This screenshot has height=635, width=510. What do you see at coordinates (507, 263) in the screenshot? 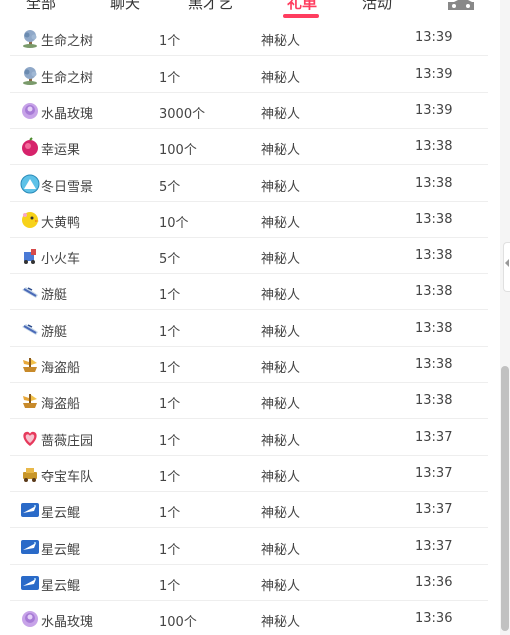
I see `chevron-left-icon` at bounding box center [507, 263].